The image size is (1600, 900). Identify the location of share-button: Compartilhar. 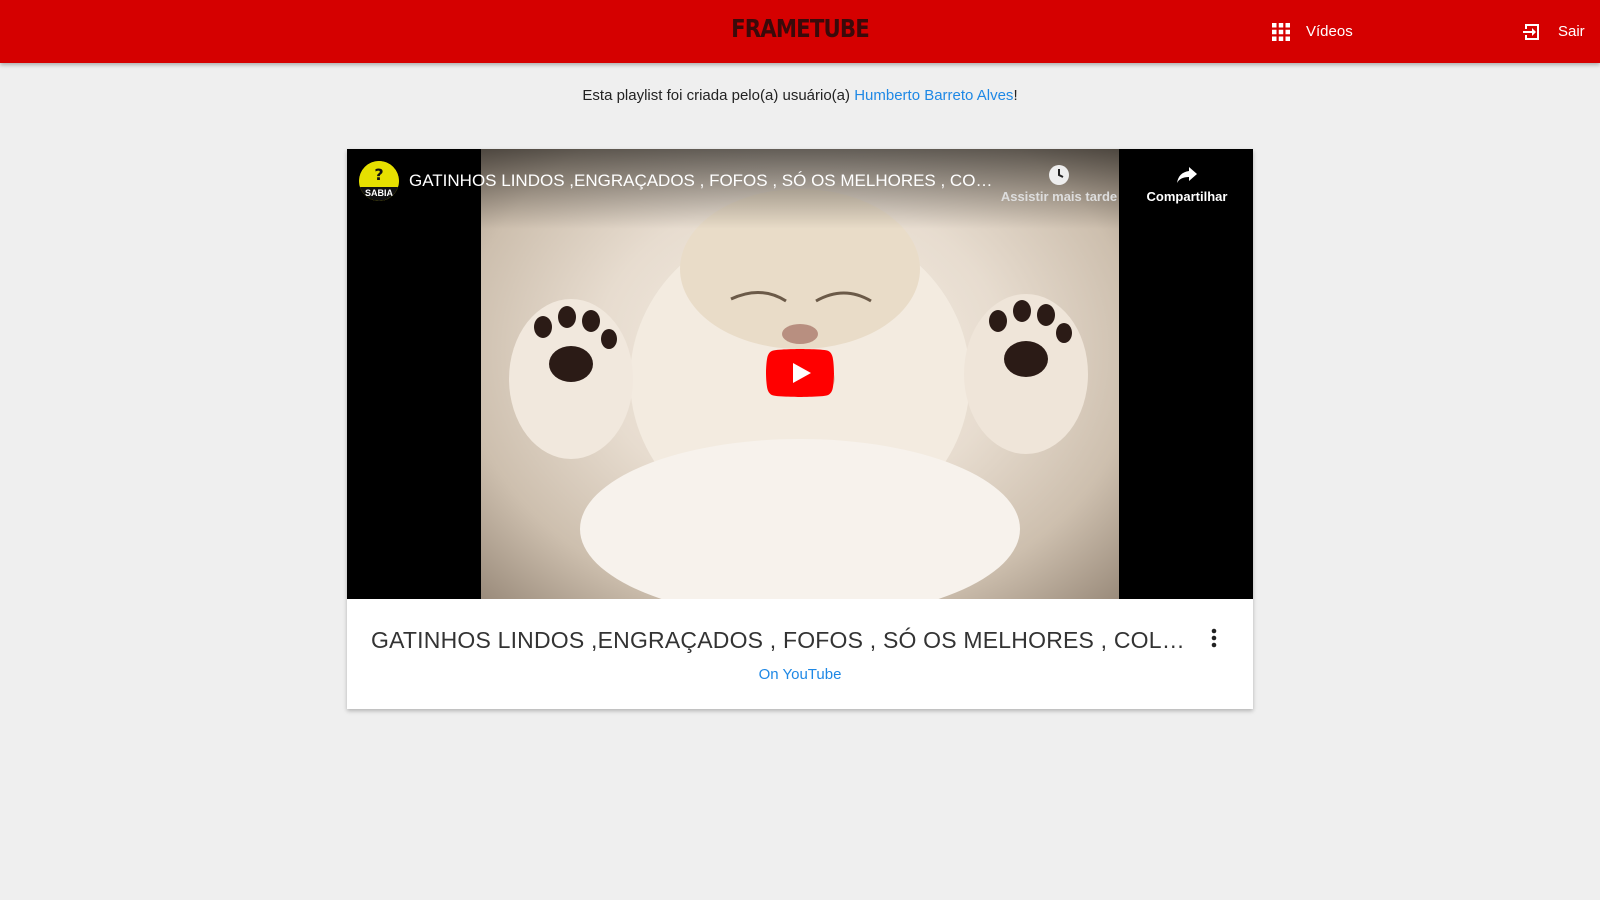
(1187, 182).